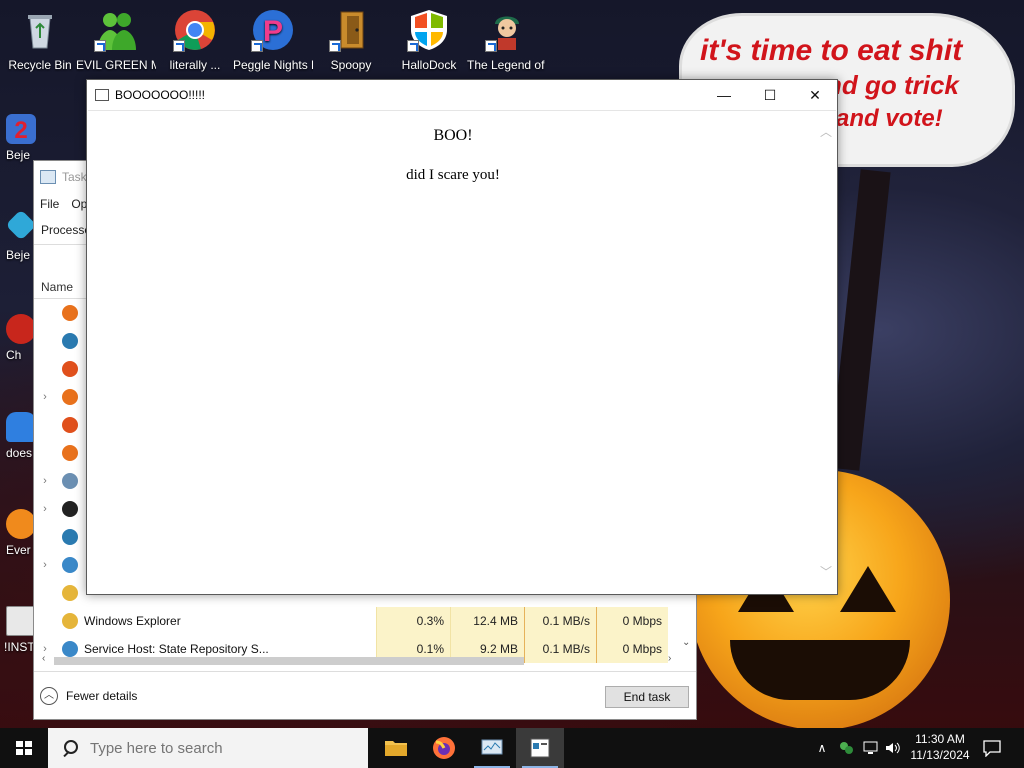 This screenshot has height=768, width=1024. I want to click on scroll-down-arrow-icon: ⌄, so click(686, 642).